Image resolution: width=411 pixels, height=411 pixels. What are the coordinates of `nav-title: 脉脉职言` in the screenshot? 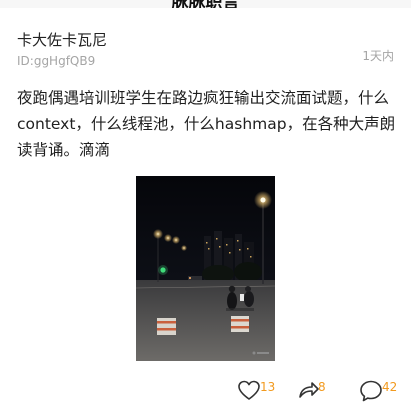 It's located at (205, 4).